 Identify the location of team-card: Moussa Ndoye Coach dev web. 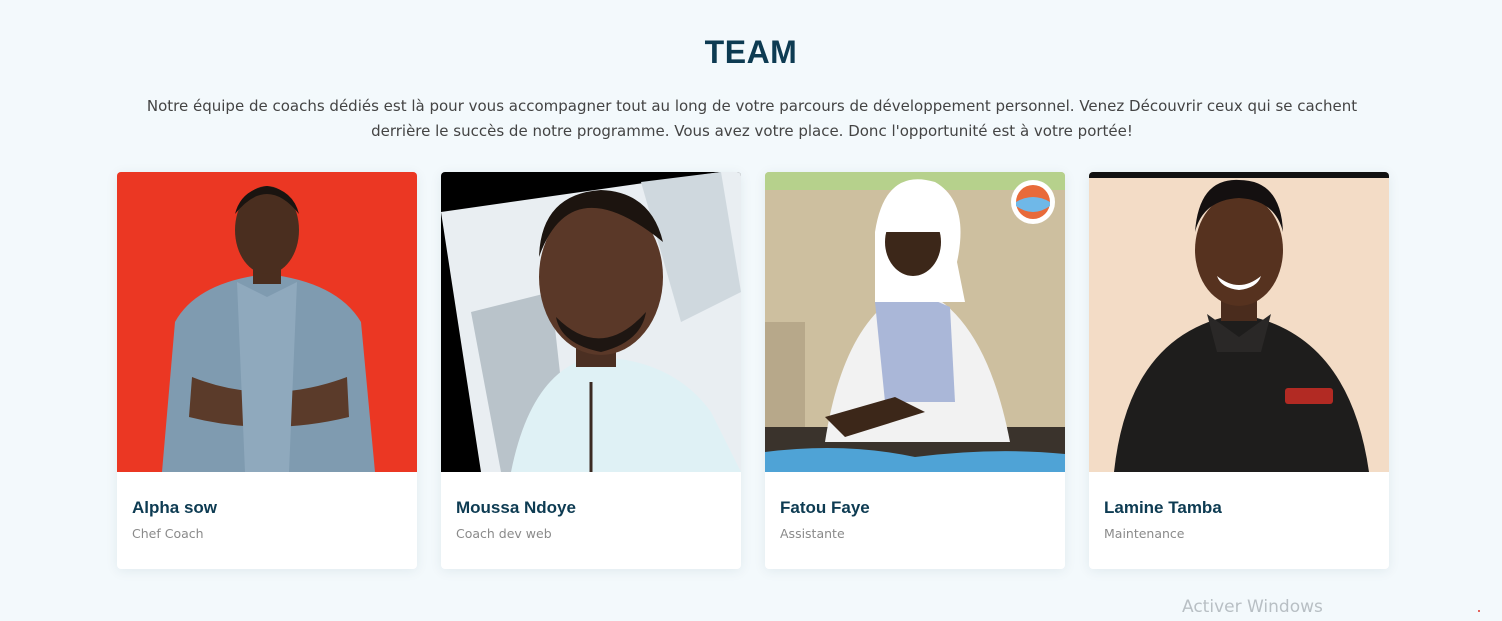
(591, 370).